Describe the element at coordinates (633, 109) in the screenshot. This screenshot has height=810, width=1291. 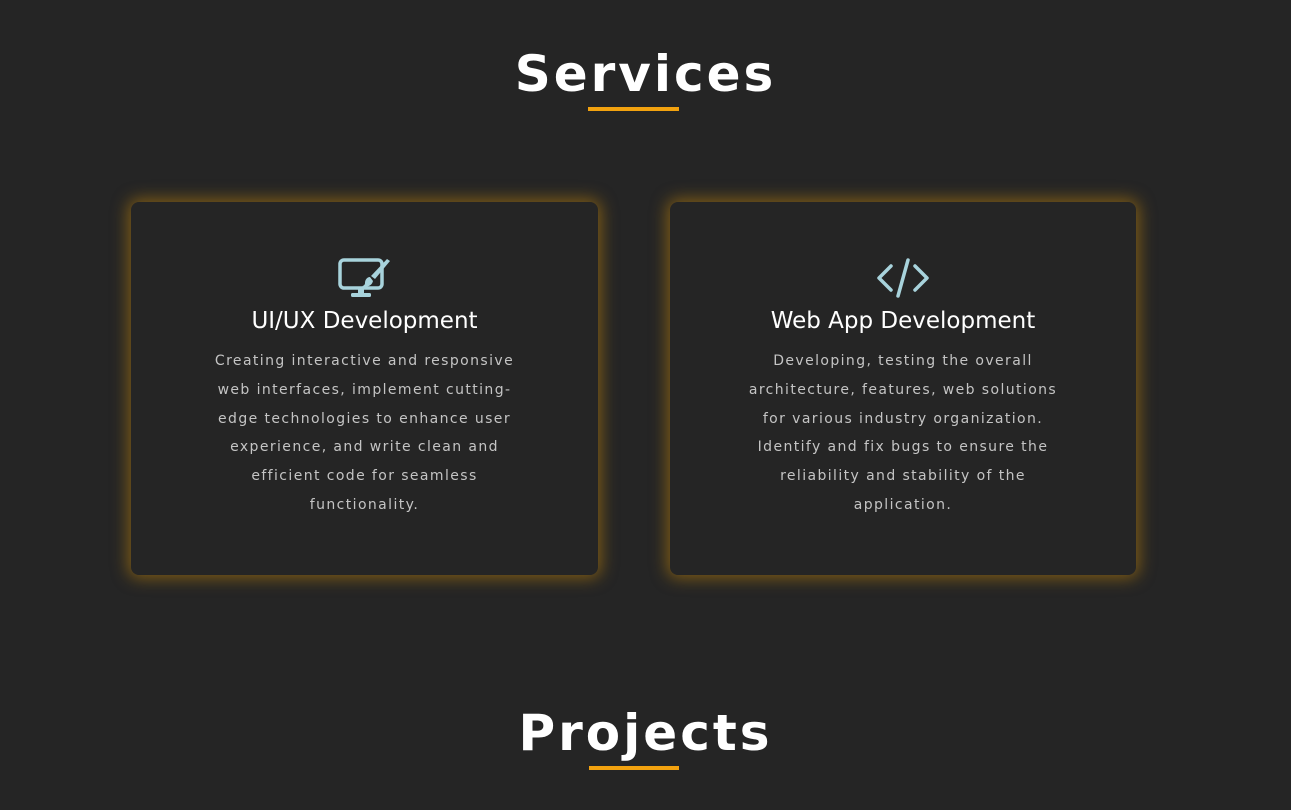
I see `services-heading-underline` at that location.